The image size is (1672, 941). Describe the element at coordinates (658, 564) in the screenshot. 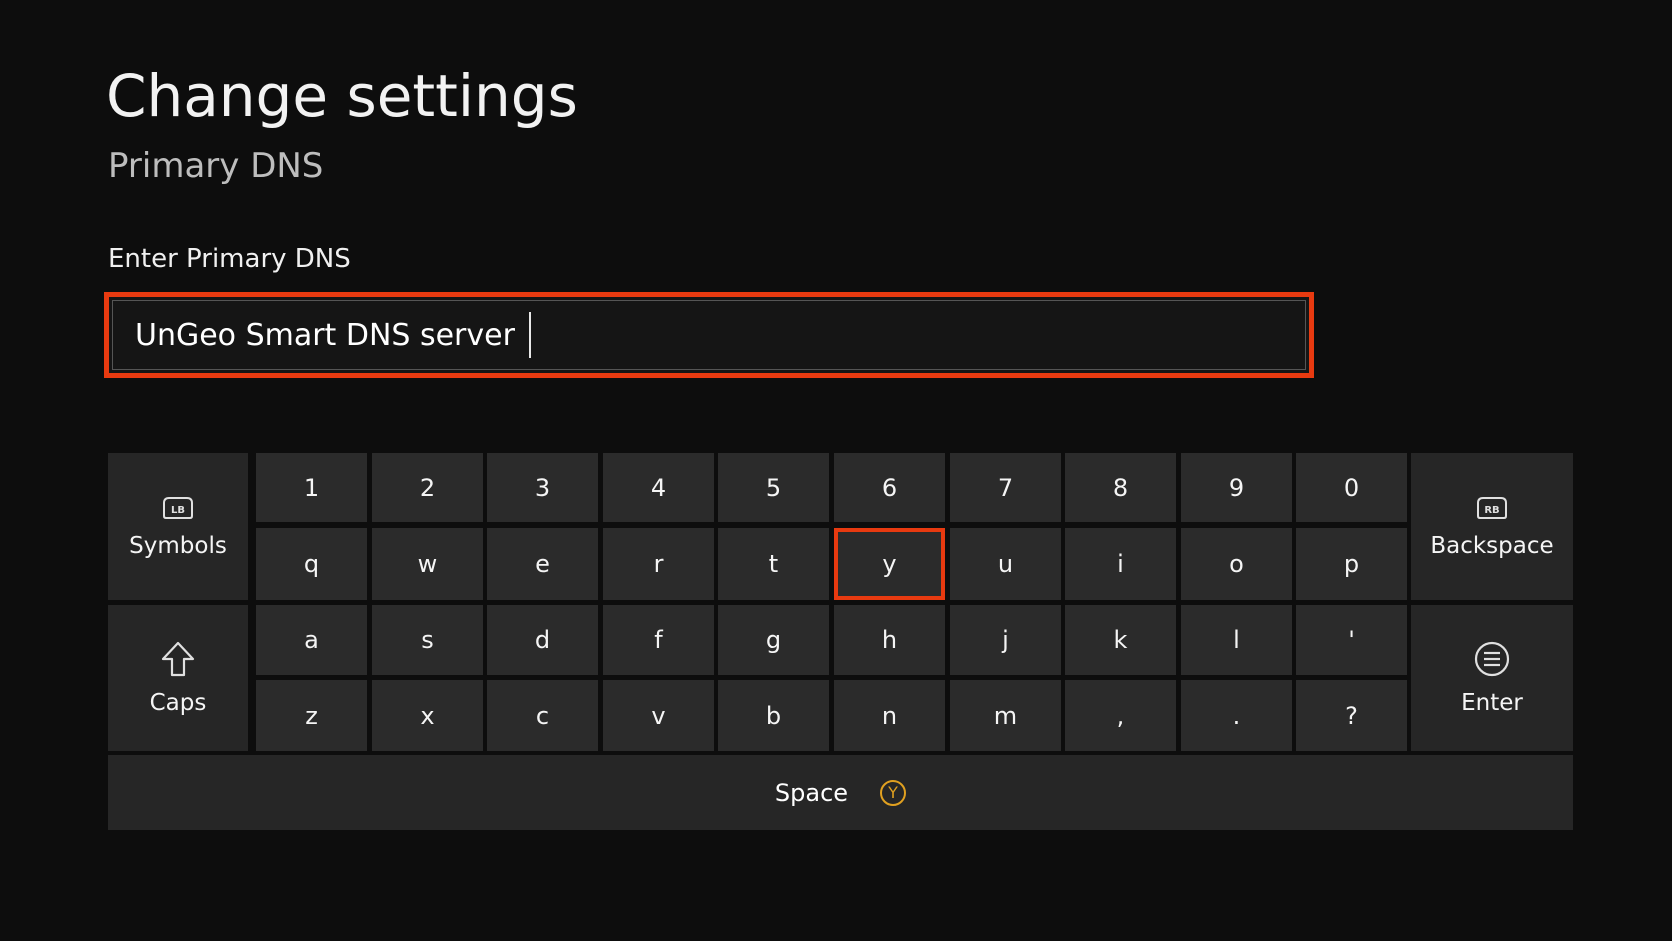

I see `key-1-3: r` at that location.